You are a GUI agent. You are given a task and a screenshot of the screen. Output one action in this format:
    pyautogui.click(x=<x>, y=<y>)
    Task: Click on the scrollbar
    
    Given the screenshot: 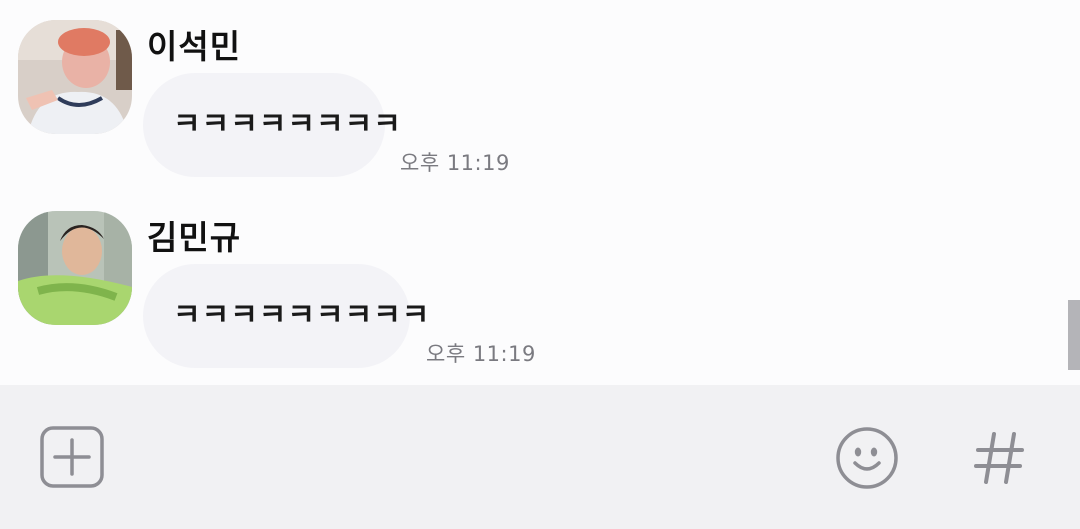 What is the action you would take?
    pyautogui.click(x=1074, y=335)
    